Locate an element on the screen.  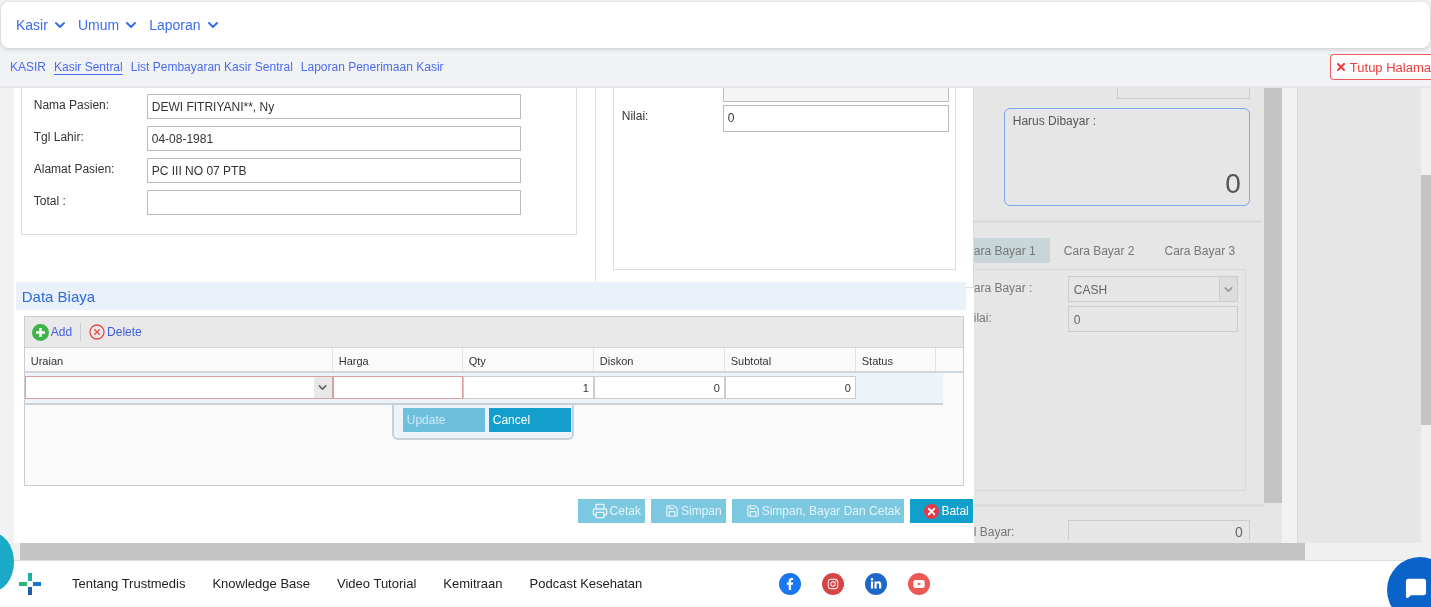
field-label: l Bayar: is located at coordinates (994, 532).